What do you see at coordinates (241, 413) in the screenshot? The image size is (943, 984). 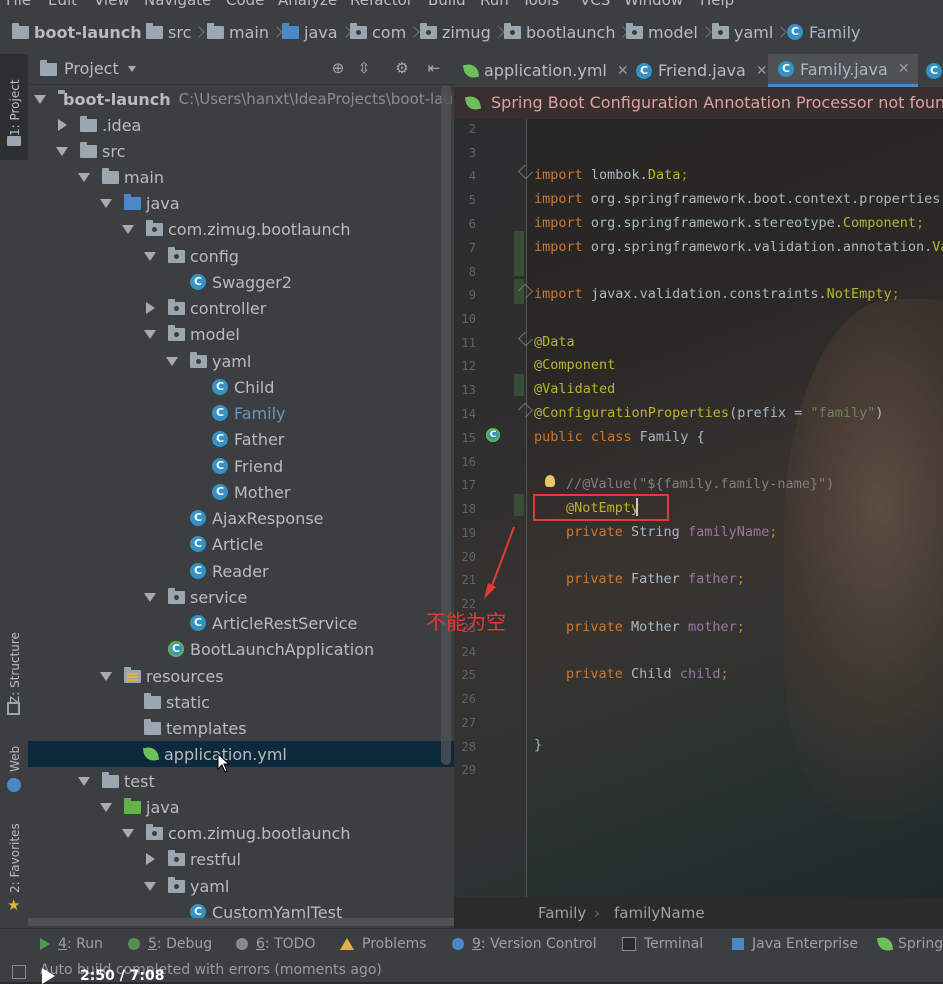 I see `tree-item-family: C Family` at bounding box center [241, 413].